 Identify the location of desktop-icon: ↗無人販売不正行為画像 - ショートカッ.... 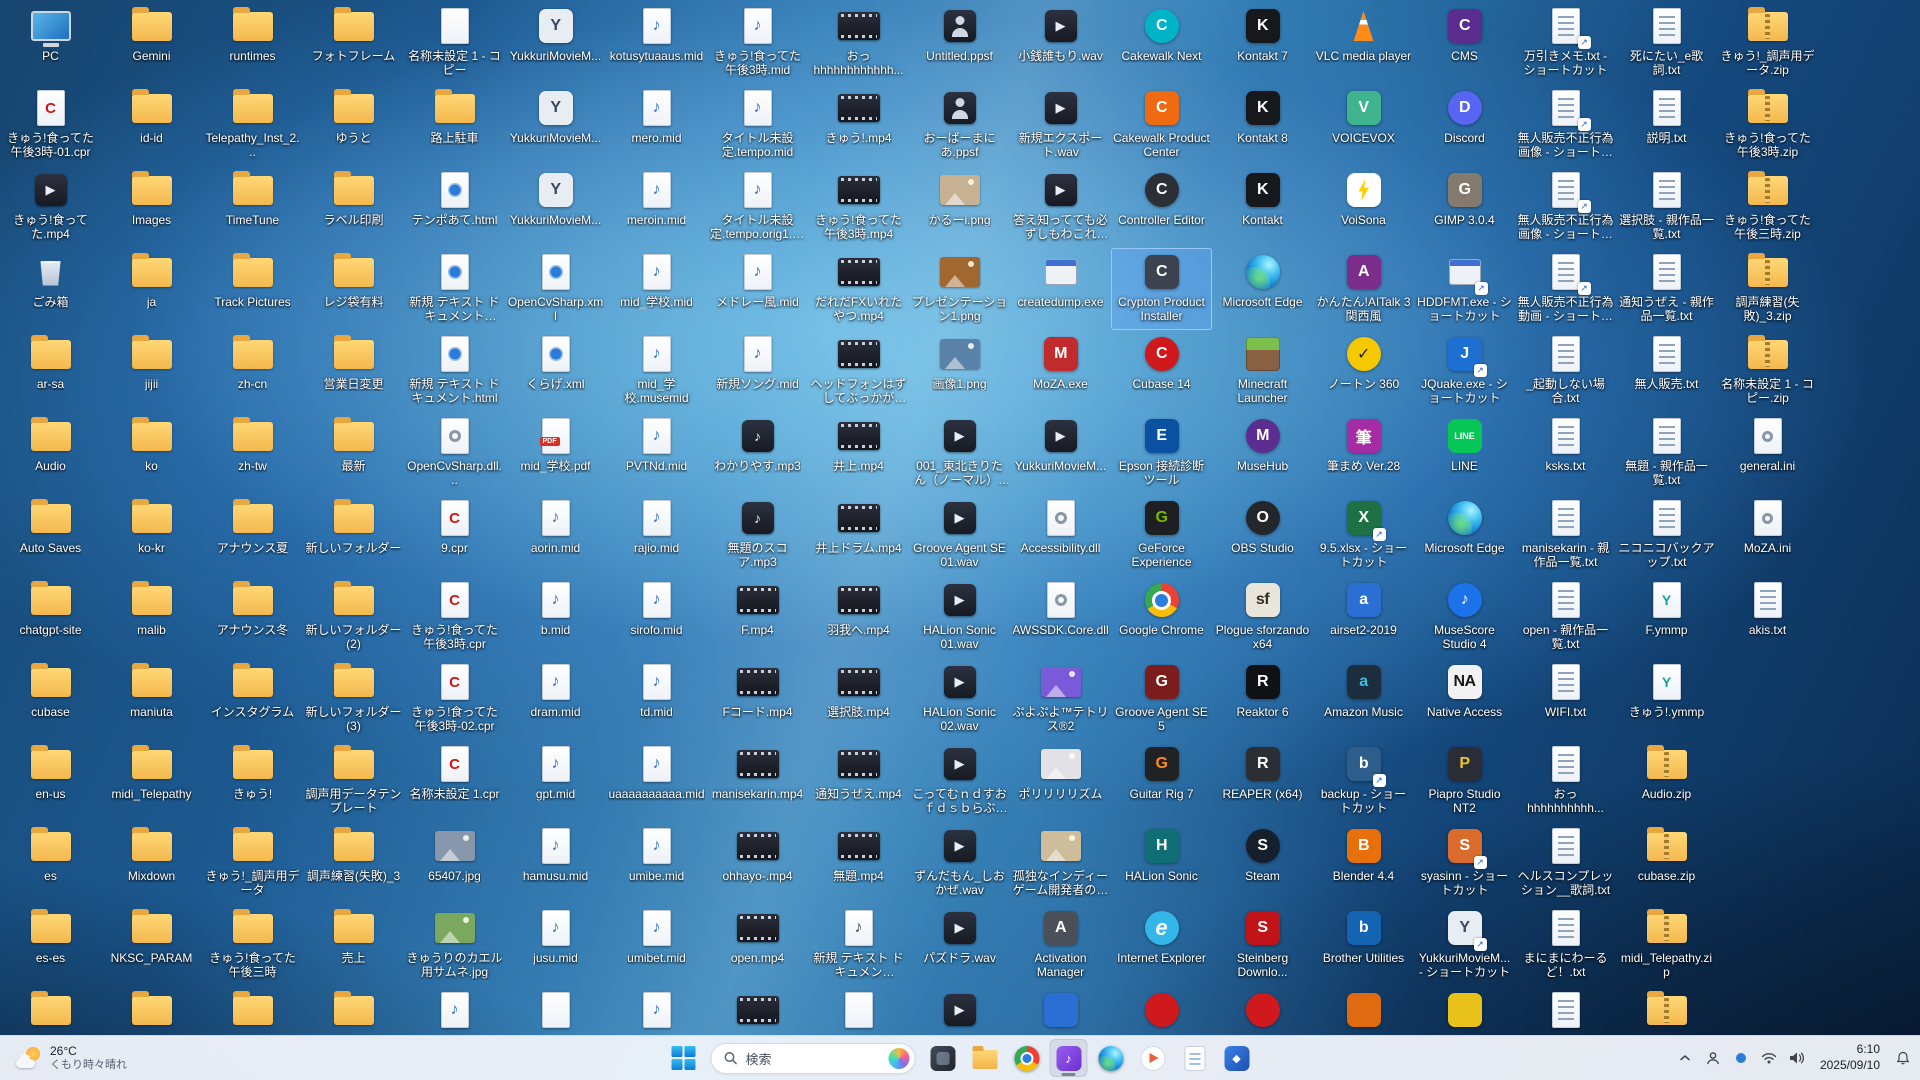
(1565, 125).